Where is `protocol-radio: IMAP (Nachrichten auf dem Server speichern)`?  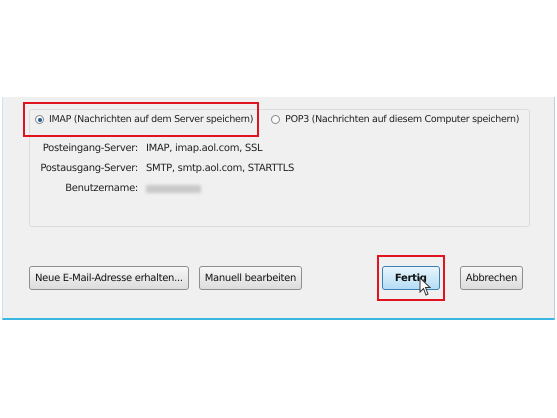 protocol-radio: IMAP (Nachrichten auf dem Server speichern) is located at coordinates (141, 119).